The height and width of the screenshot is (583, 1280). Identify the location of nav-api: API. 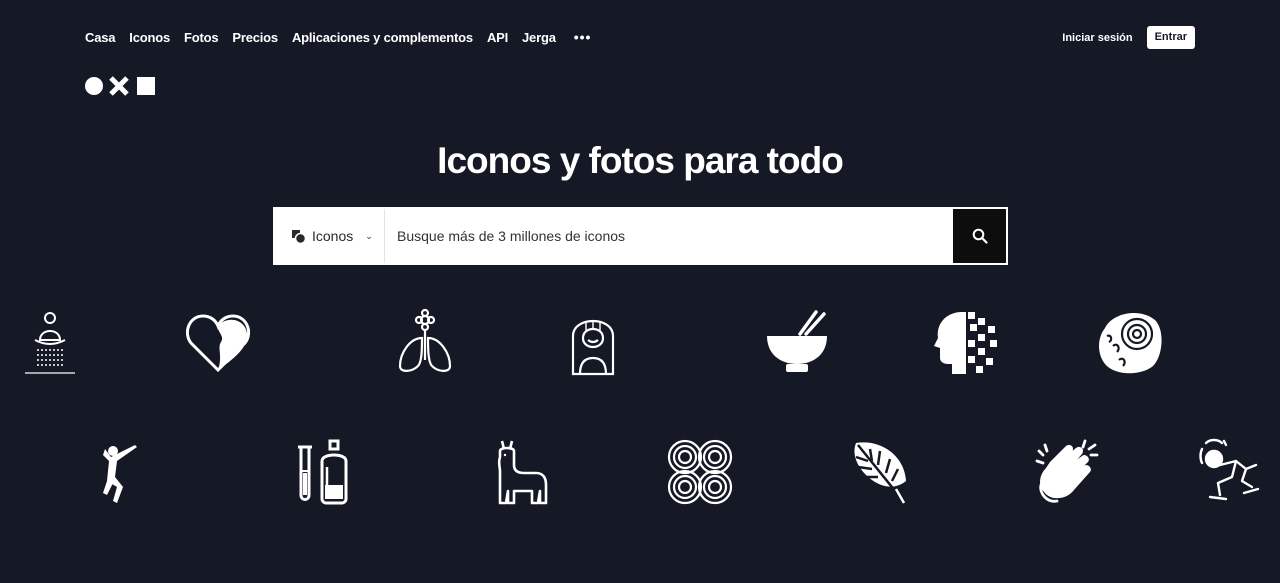
(497, 37).